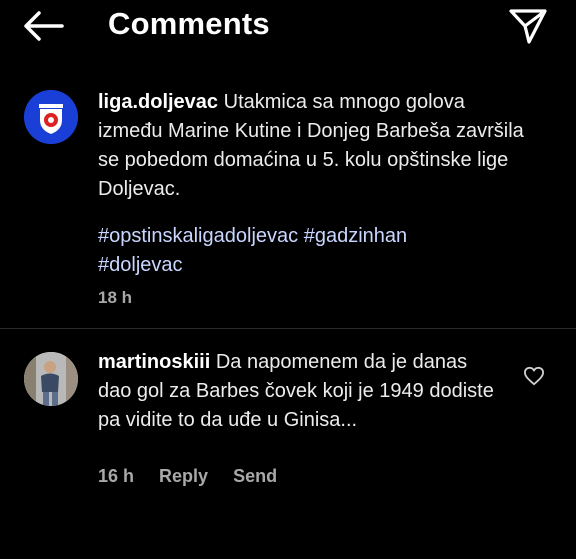  I want to click on heart-icon, so click(534, 376).